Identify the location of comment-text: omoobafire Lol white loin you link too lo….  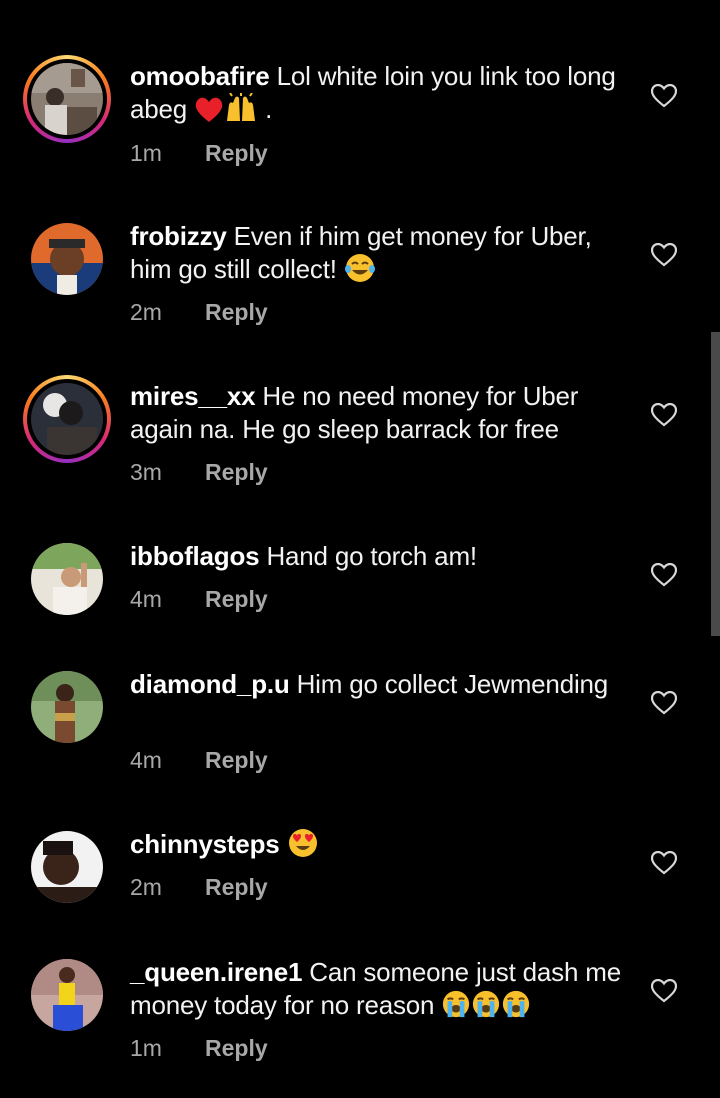
(380, 95).